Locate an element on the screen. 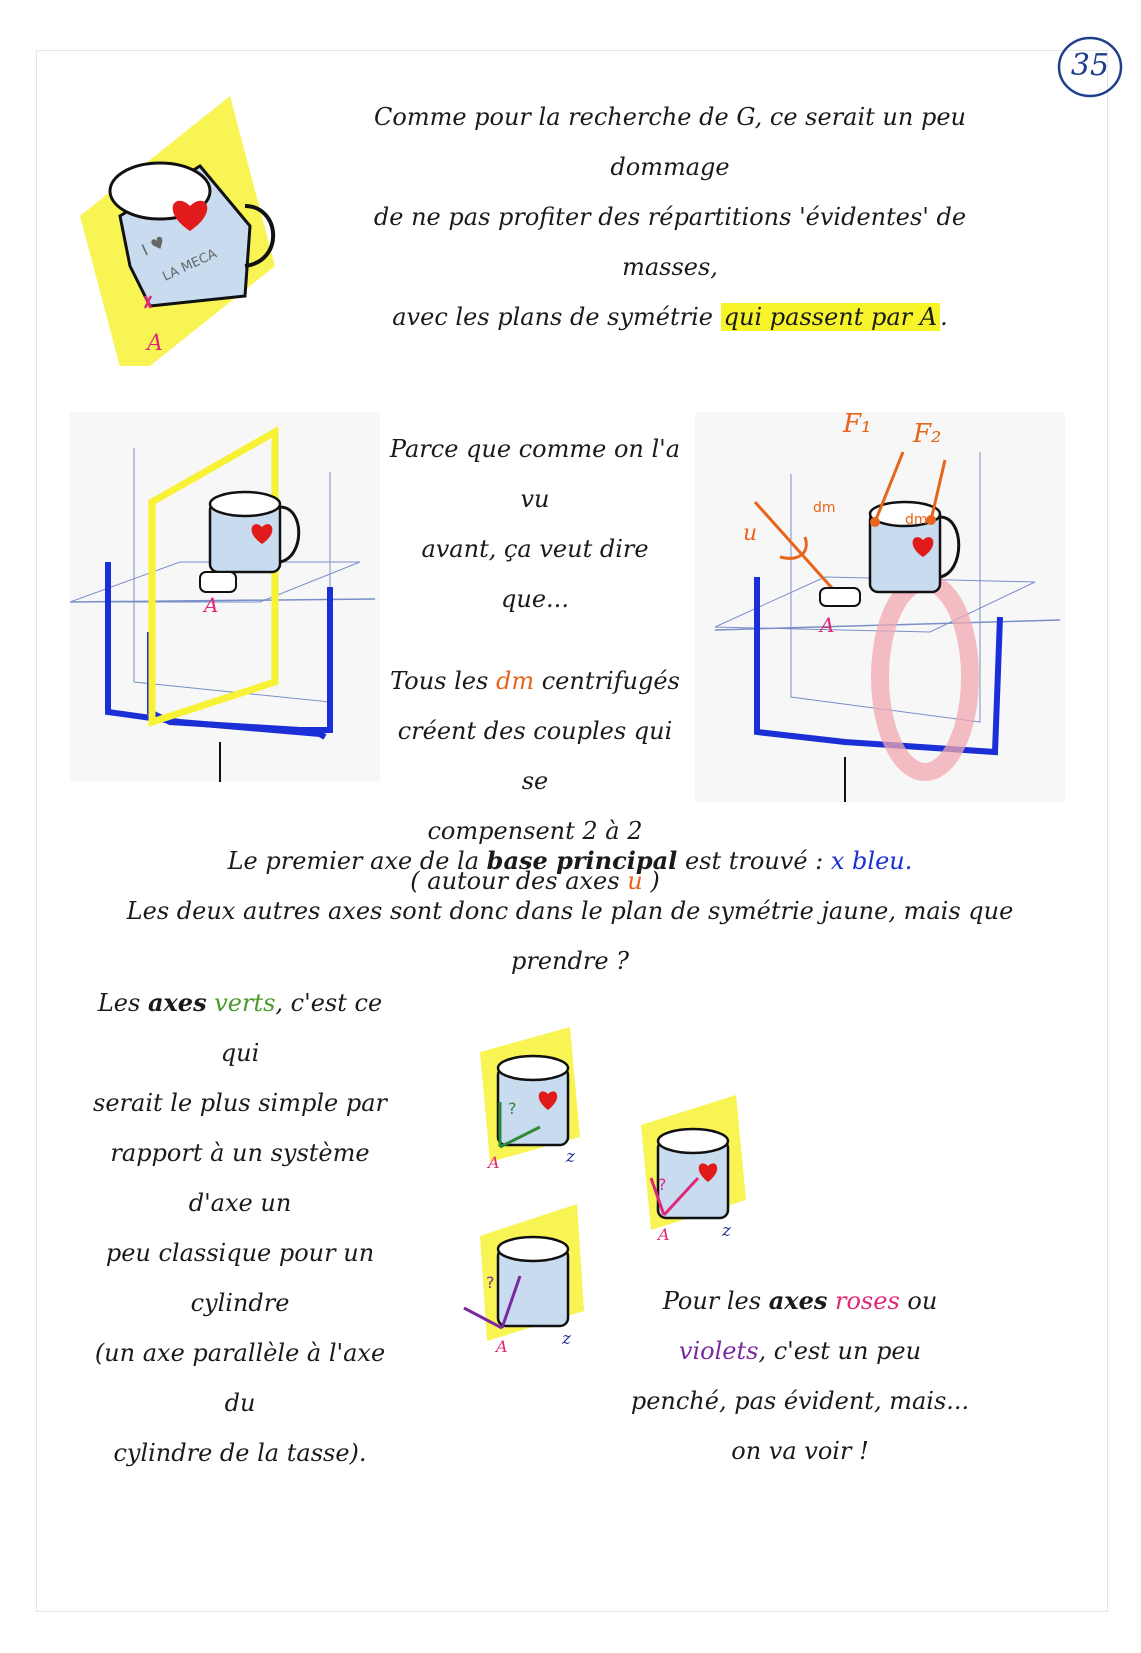 This screenshot has width=1141, height=1653. intro-highlight: qui passent par A is located at coordinates (830, 317).